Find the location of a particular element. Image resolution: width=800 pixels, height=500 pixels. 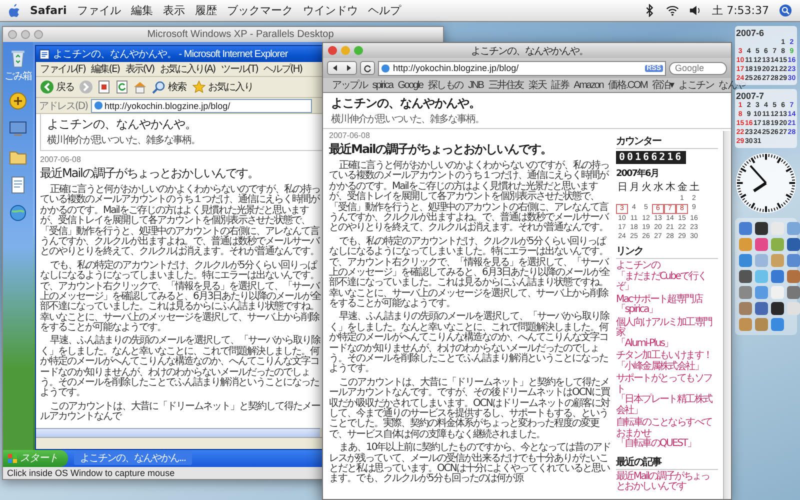

address-label: アドレス(D) is located at coordinates (63, 106).